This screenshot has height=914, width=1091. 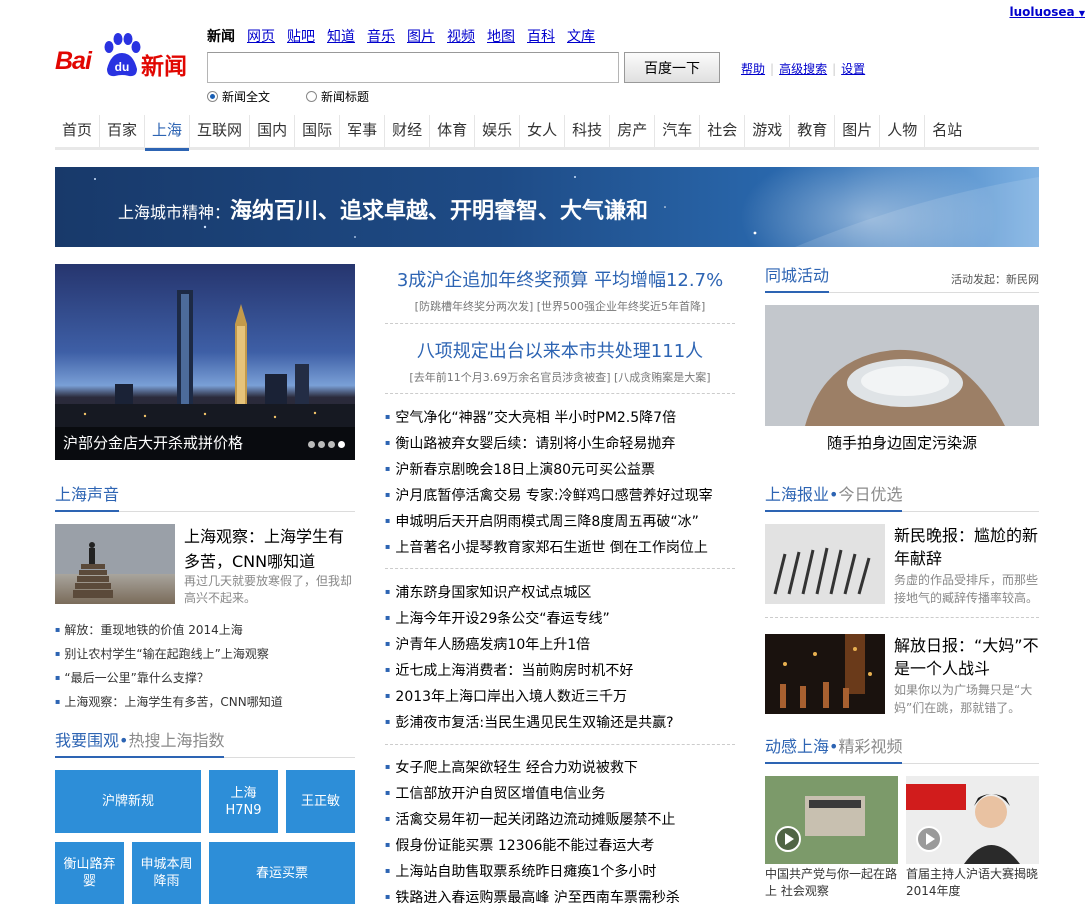 I want to click on cat-auto: 汽车, so click(x=678, y=130).